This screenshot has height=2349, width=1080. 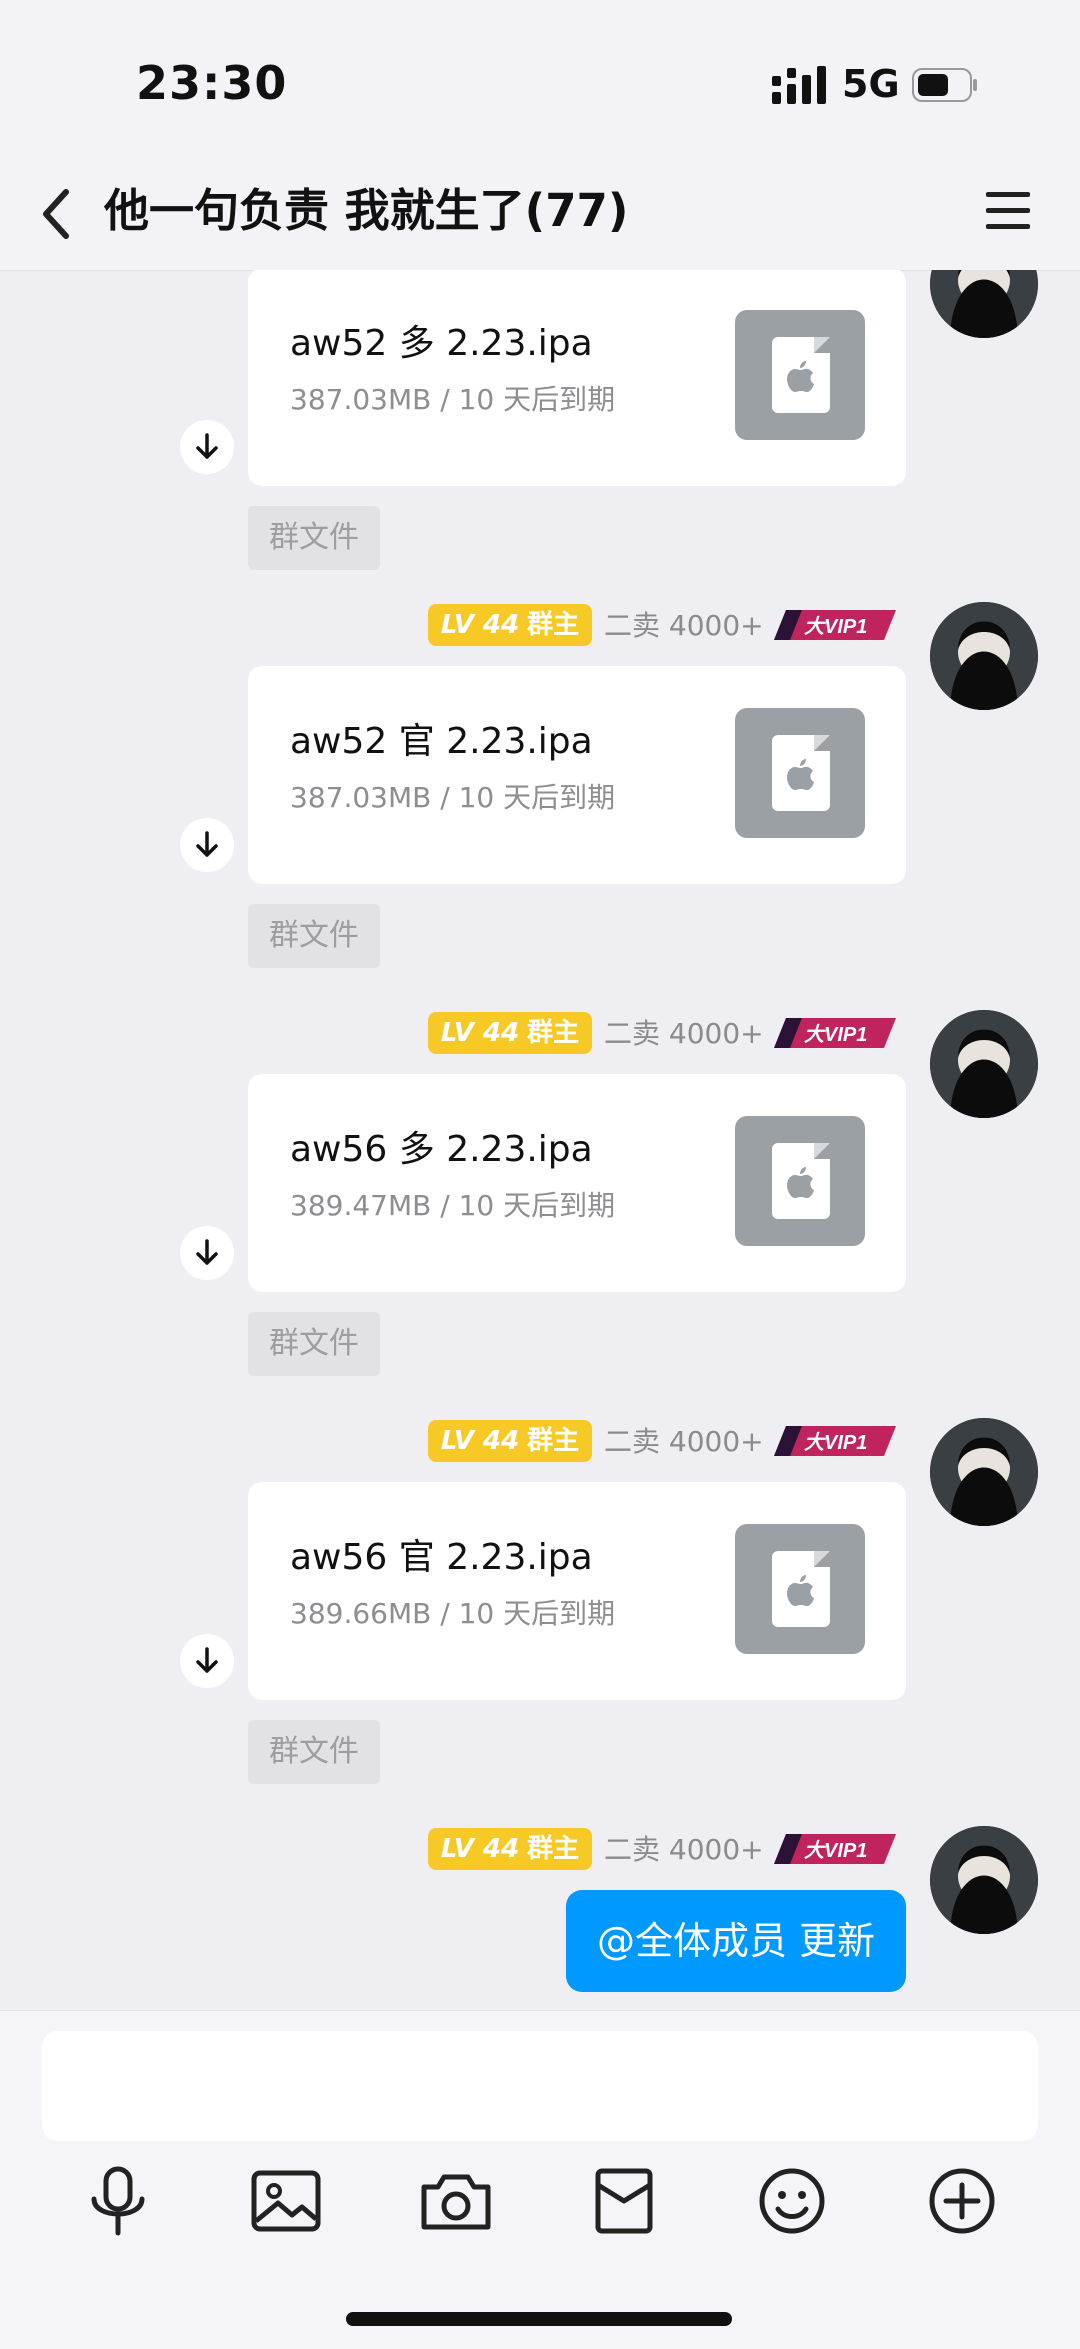 I want to click on file-message-card: aw52 官 2.23.ipa 387.03MB / 10 天后到期, so click(x=577, y=775).